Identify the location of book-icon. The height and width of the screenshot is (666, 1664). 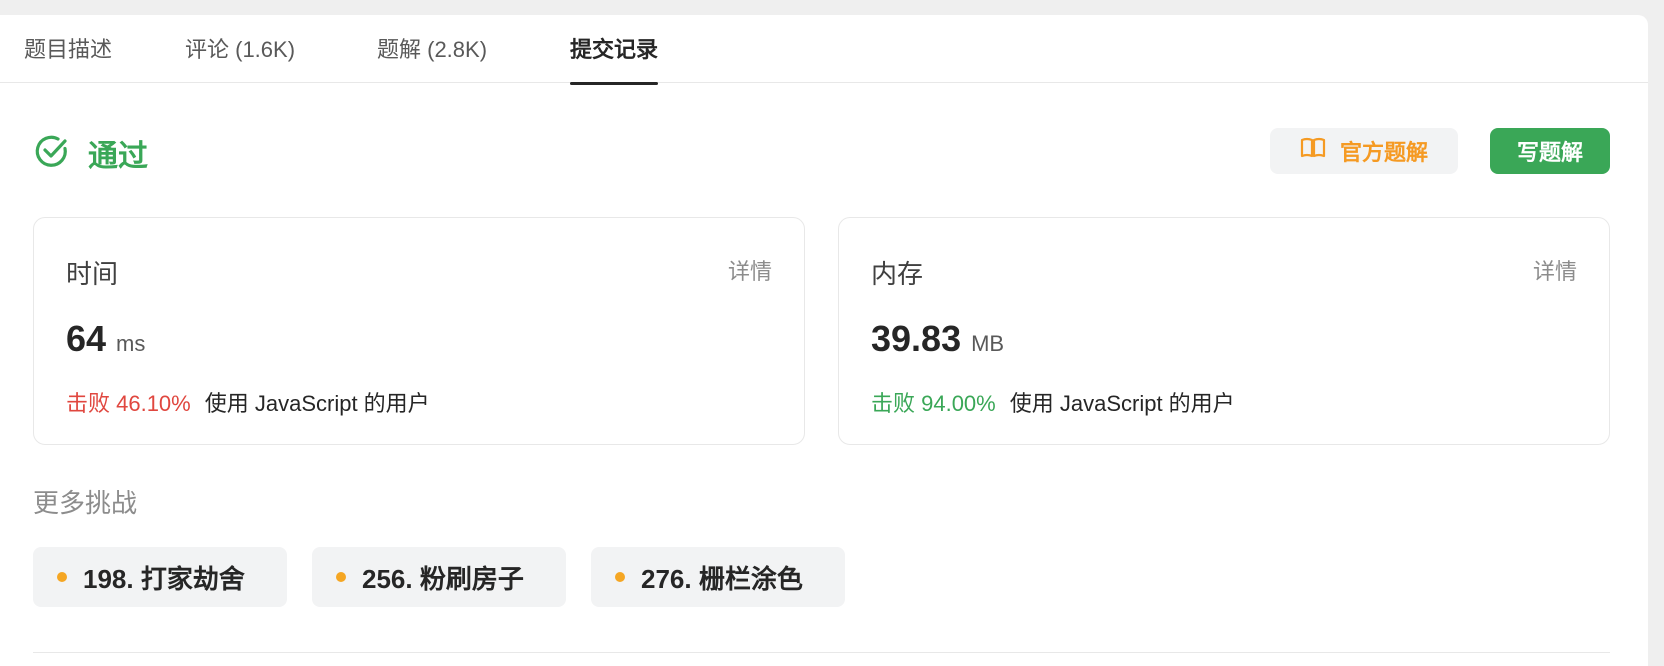
(1313, 151).